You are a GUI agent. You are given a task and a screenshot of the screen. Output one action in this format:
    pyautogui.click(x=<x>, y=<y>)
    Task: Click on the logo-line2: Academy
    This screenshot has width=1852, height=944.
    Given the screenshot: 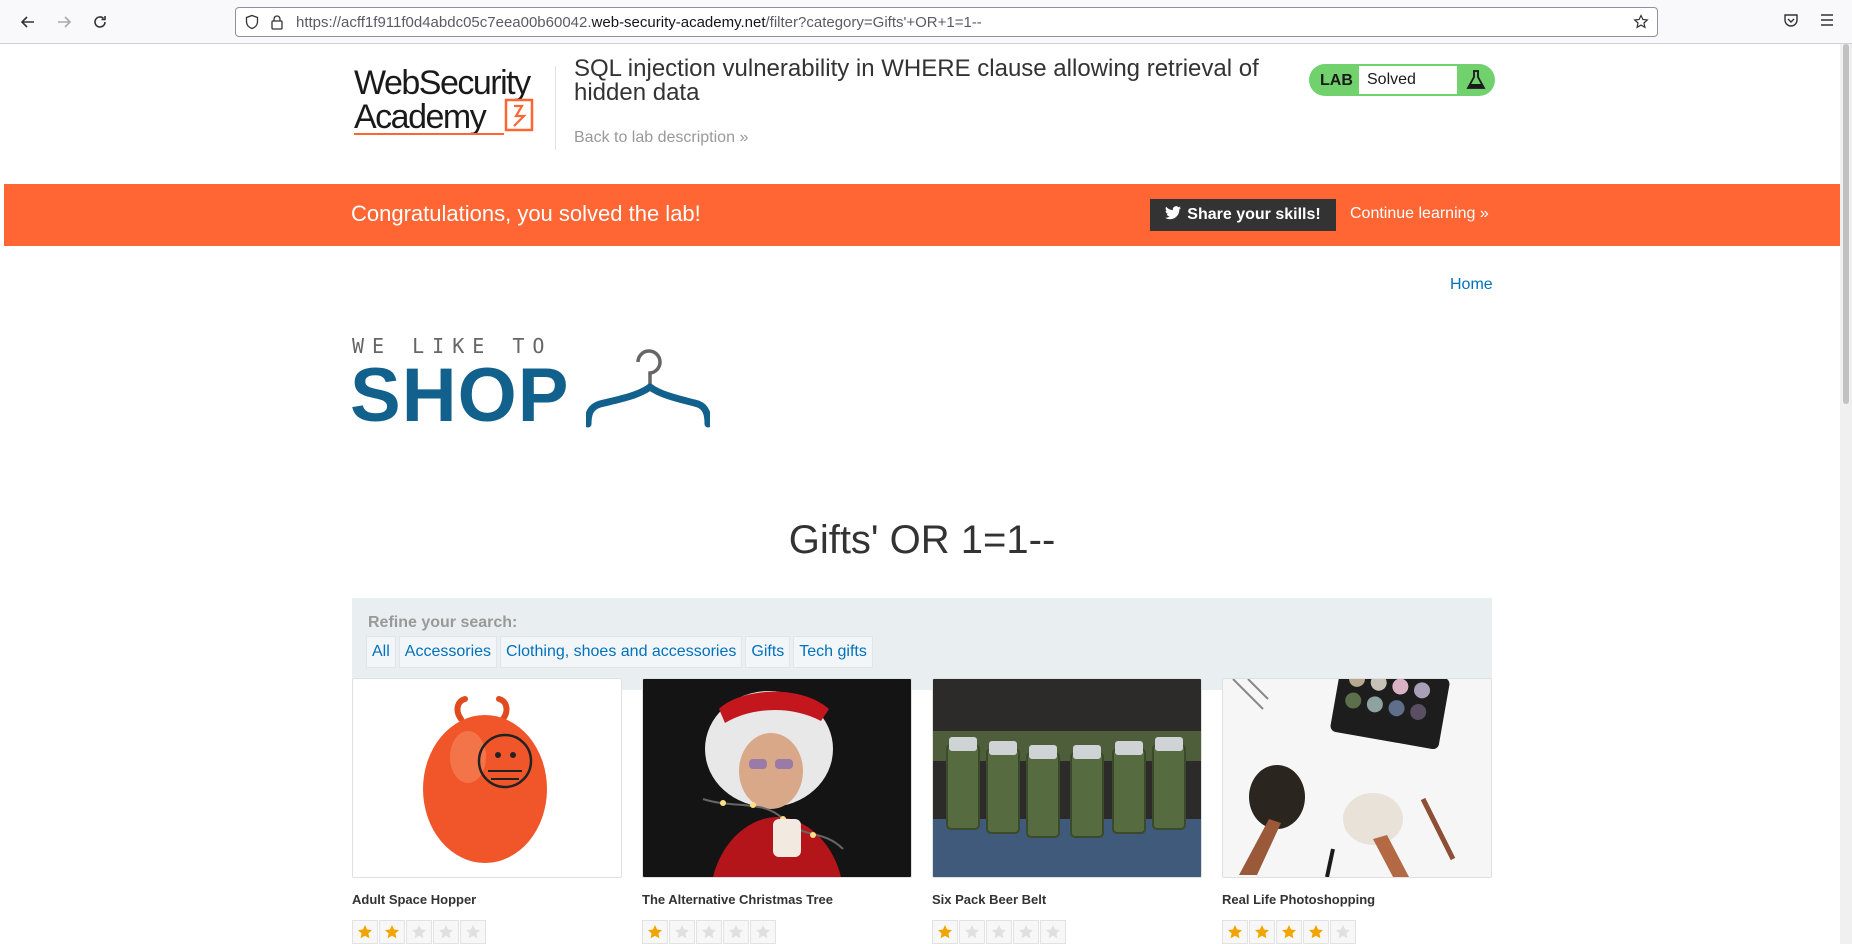 What is the action you would take?
    pyautogui.click(x=420, y=117)
    